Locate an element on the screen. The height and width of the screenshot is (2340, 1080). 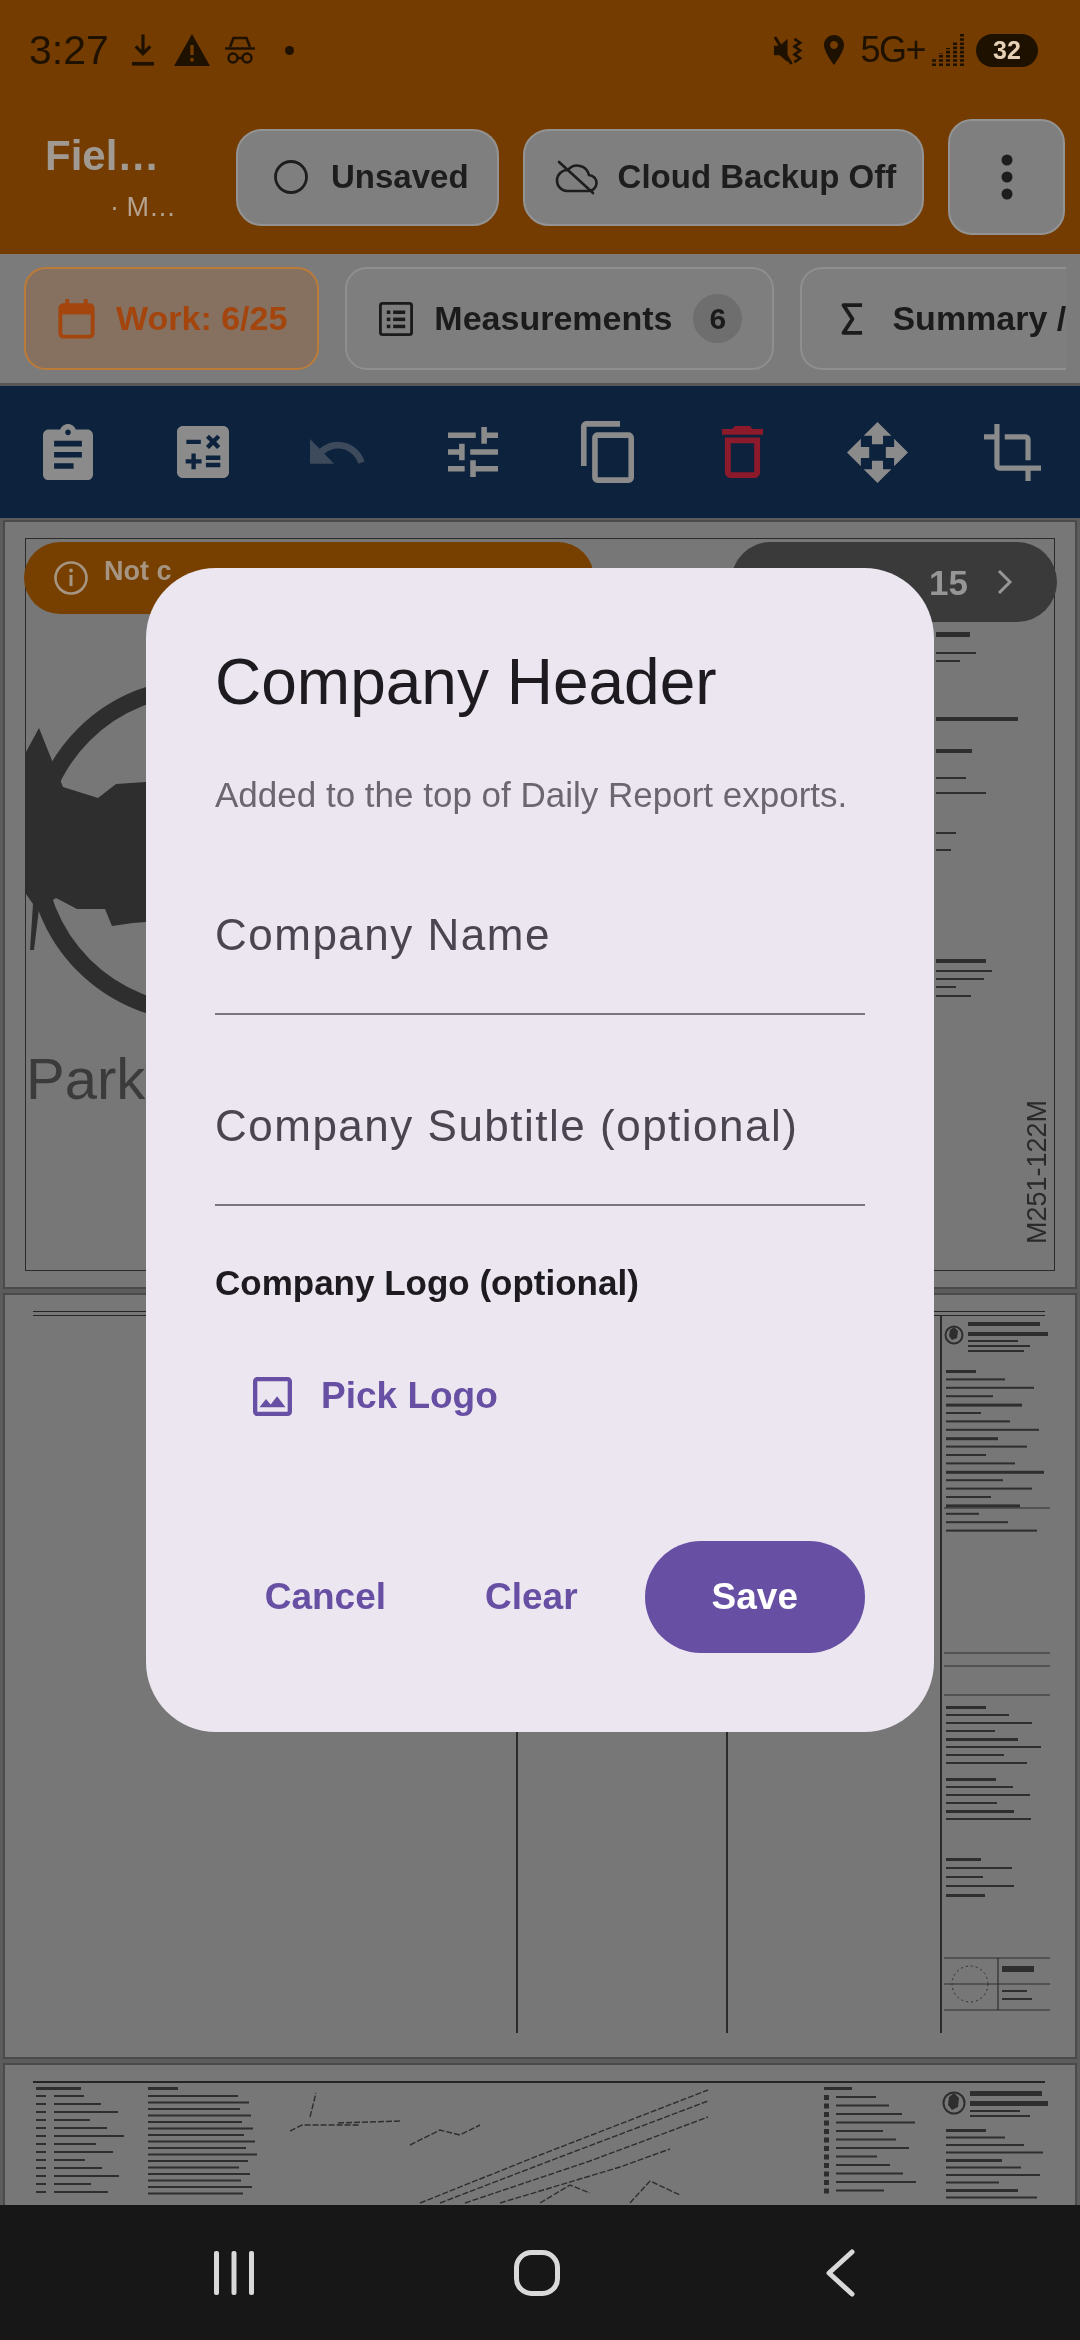
calculator-icon is located at coordinates (202, 452).